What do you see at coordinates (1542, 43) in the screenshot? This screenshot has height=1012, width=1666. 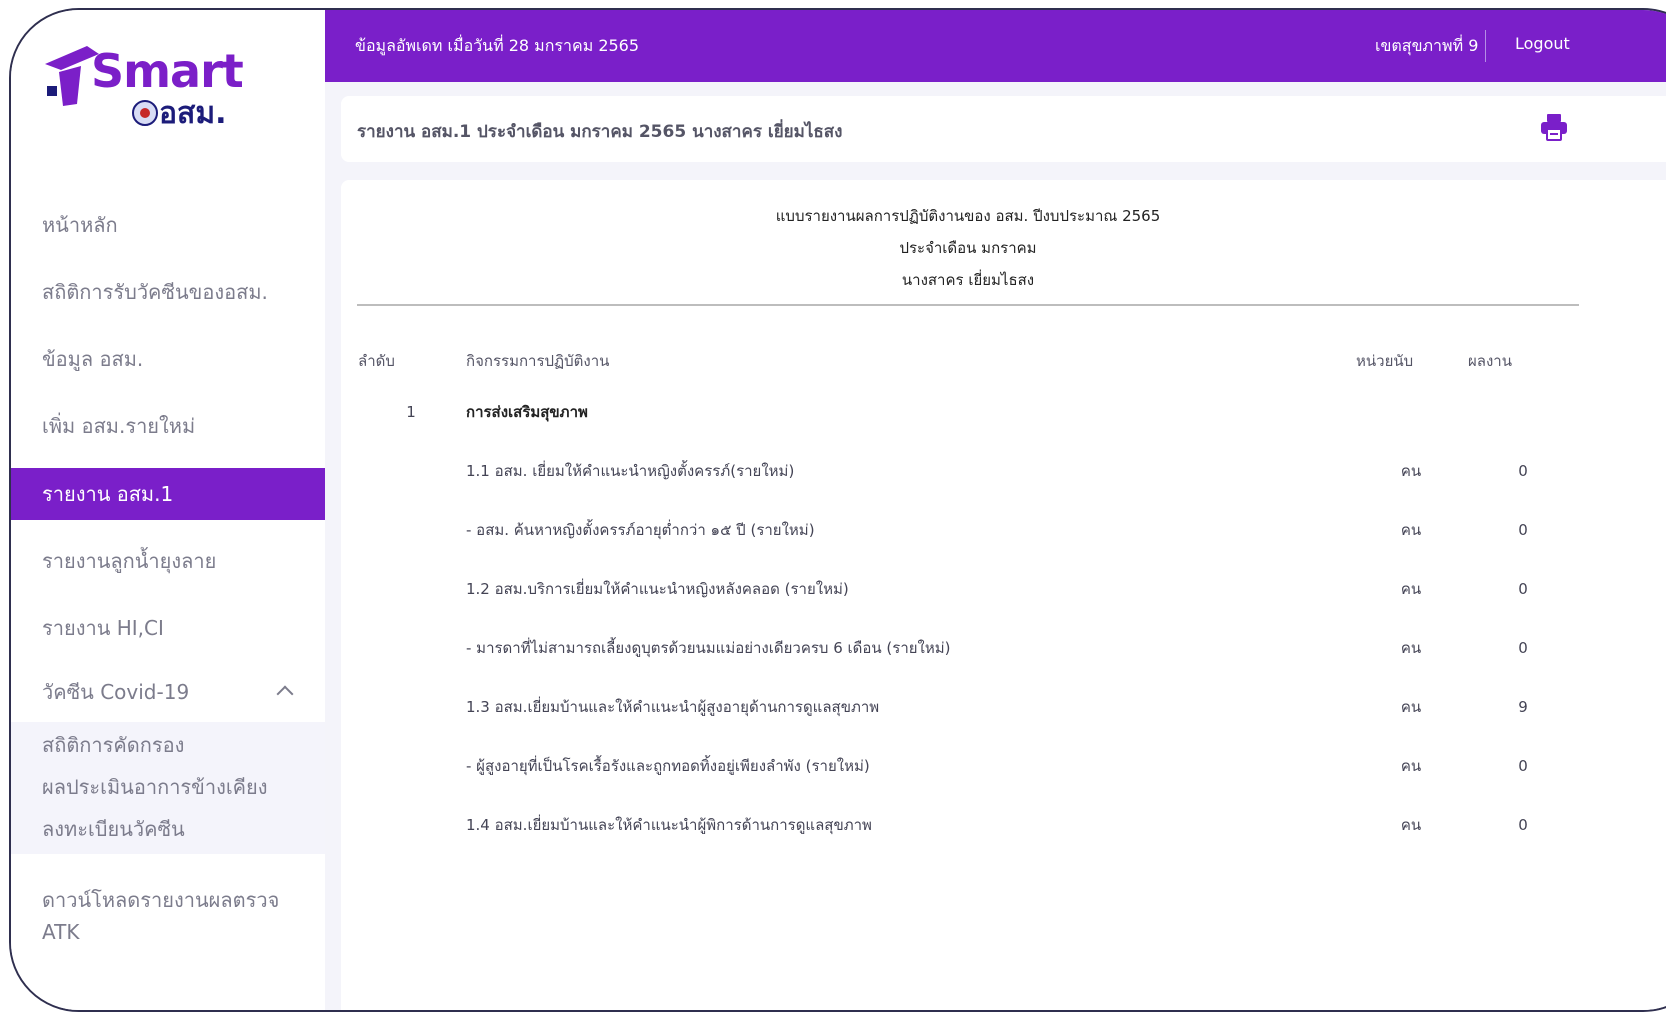 I see `logout-link: Logout` at bounding box center [1542, 43].